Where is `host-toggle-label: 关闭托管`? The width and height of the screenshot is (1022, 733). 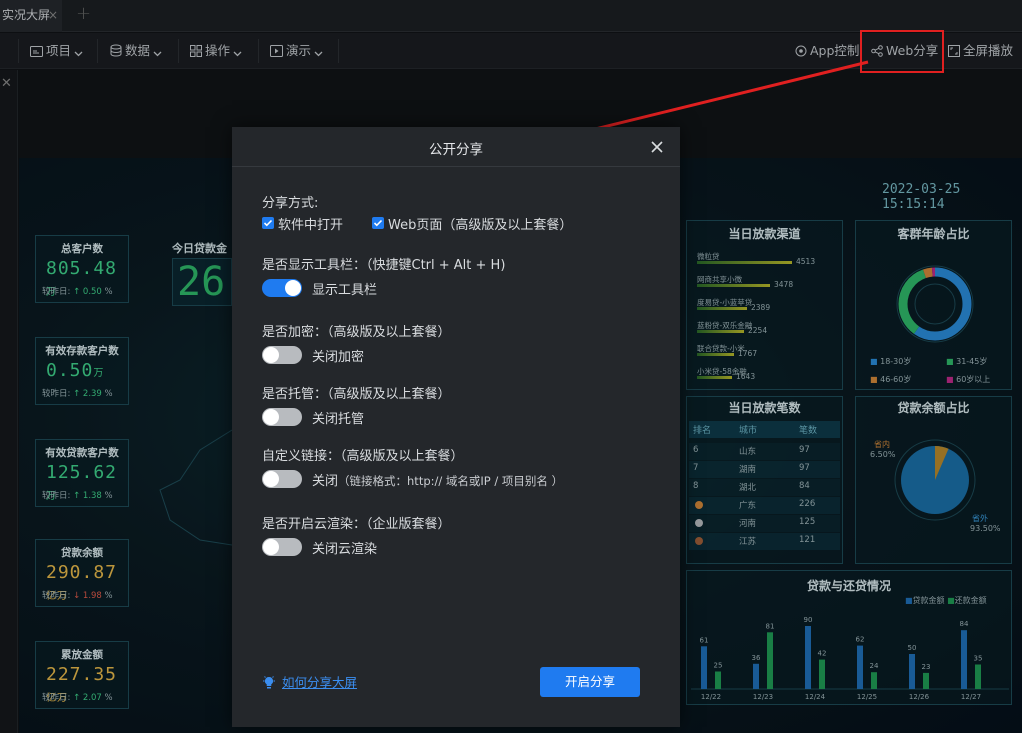 host-toggle-label: 关闭托管 is located at coordinates (338, 419).